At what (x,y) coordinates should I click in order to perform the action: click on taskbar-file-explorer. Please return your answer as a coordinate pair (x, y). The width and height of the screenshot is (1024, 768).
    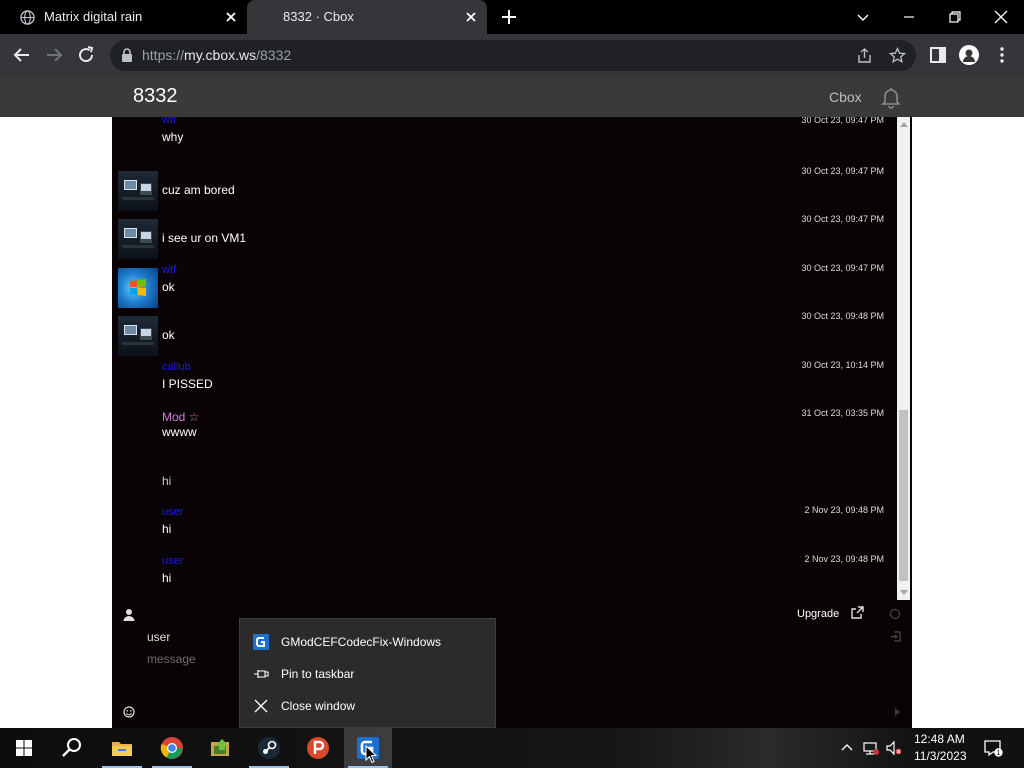
    Looking at the image, I should click on (122, 748).